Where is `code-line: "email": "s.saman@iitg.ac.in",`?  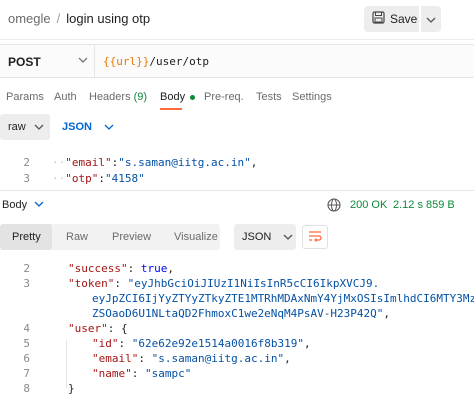 code-line: "email": "s.saman@iitg.ac.in", is located at coordinates (191, 358).